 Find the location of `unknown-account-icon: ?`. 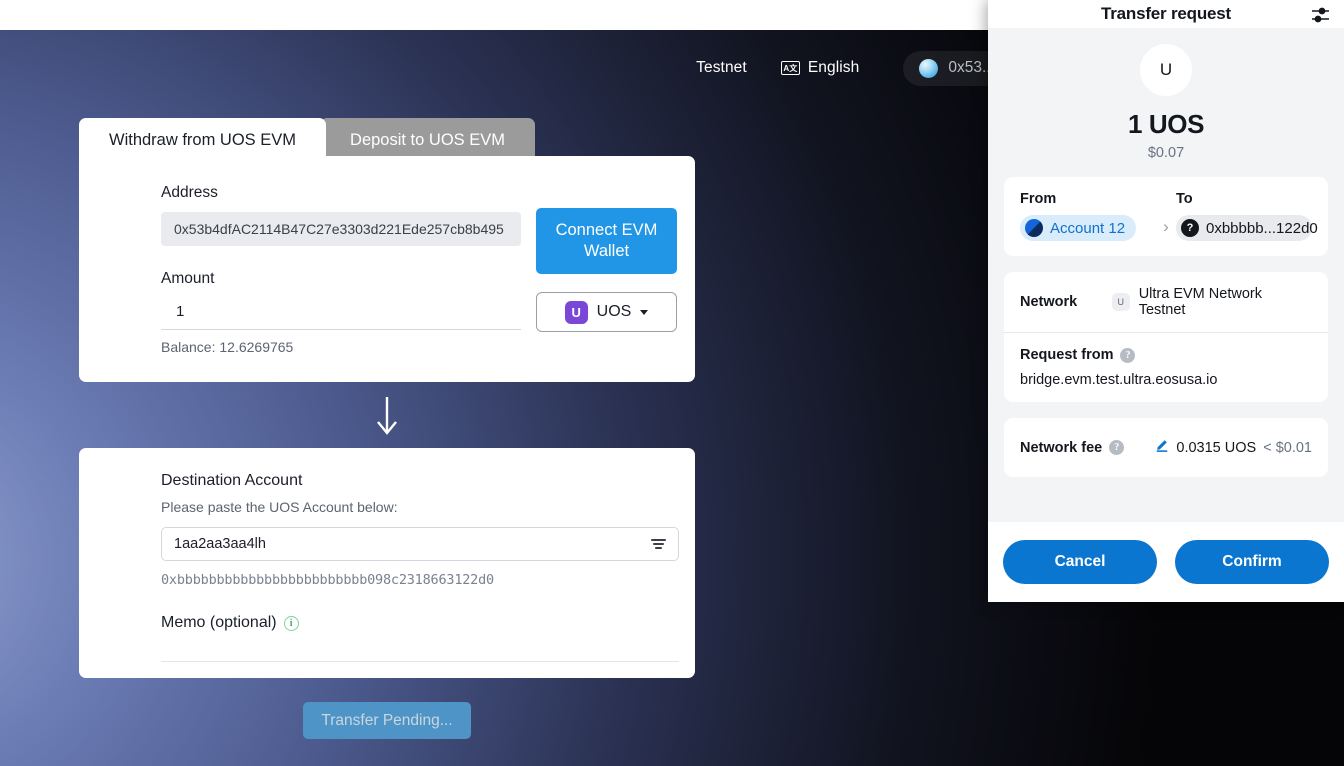

unknown-account-icon: ? is located at coordinates (1190, 228).